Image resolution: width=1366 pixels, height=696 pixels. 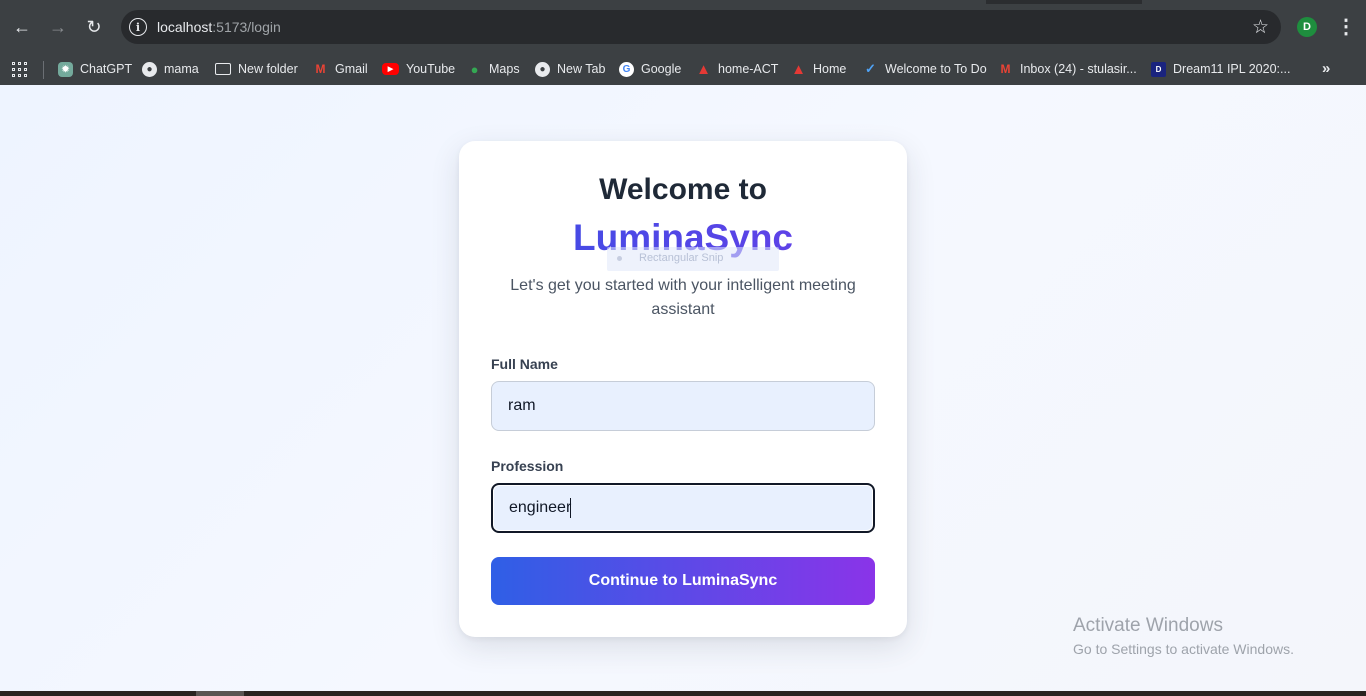 What do you see at coordinates (138, 27) in the screenshot?
I see `site-info-icon: i` at bounding box center [138, 27].